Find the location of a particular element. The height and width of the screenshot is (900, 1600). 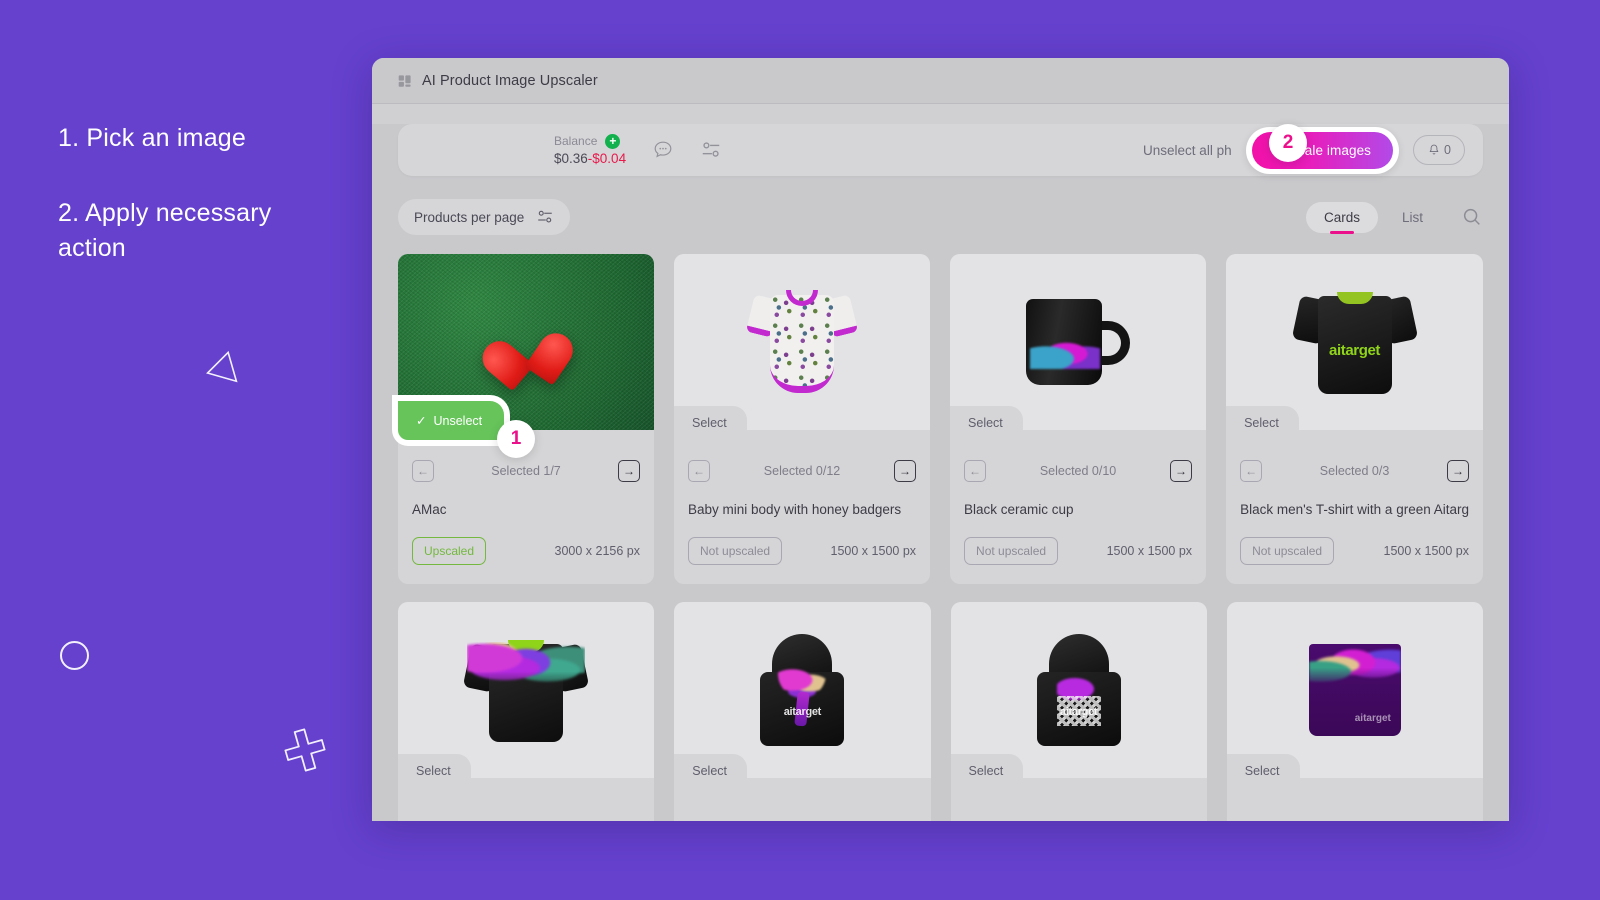

callout-badge-2: 2 is located at coordinates (1288, 143).